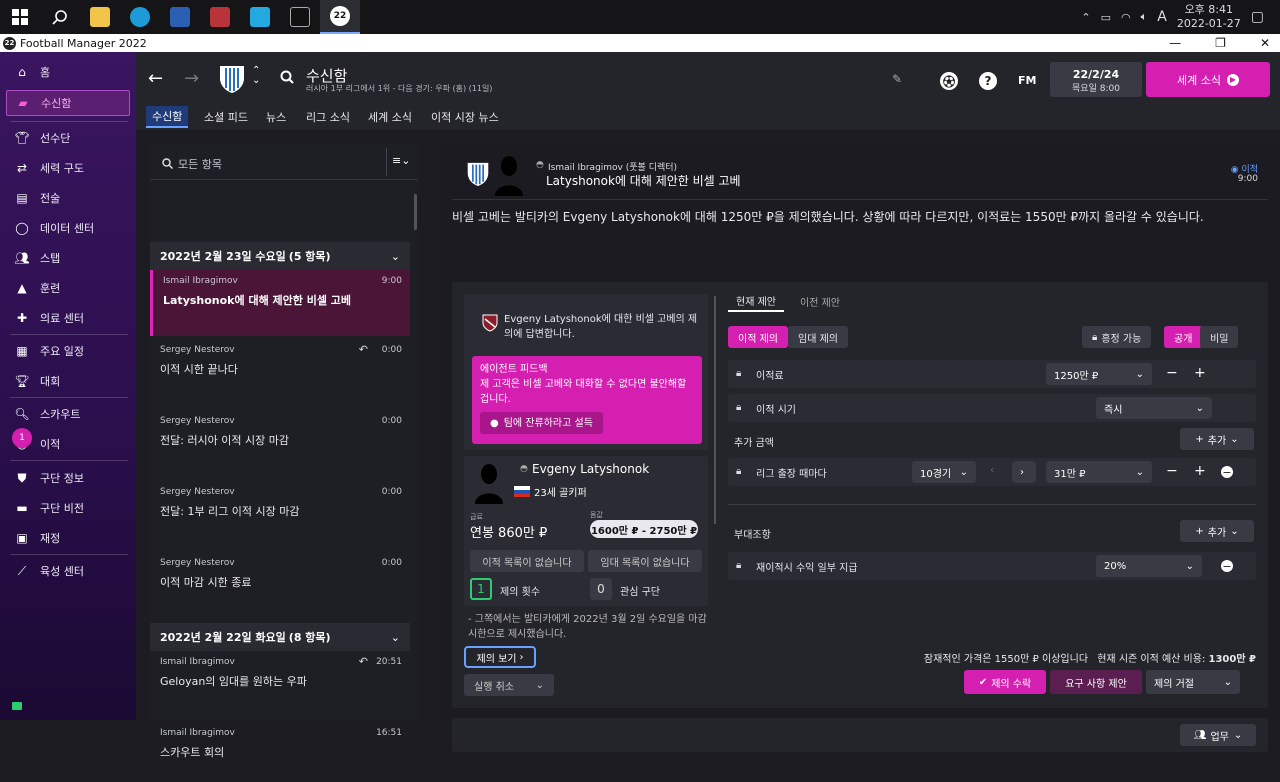 The width and height of the screenshot is (1280, 782). I want to click on sidebar-item-training: ▲ 훈련, so click(68, 288).